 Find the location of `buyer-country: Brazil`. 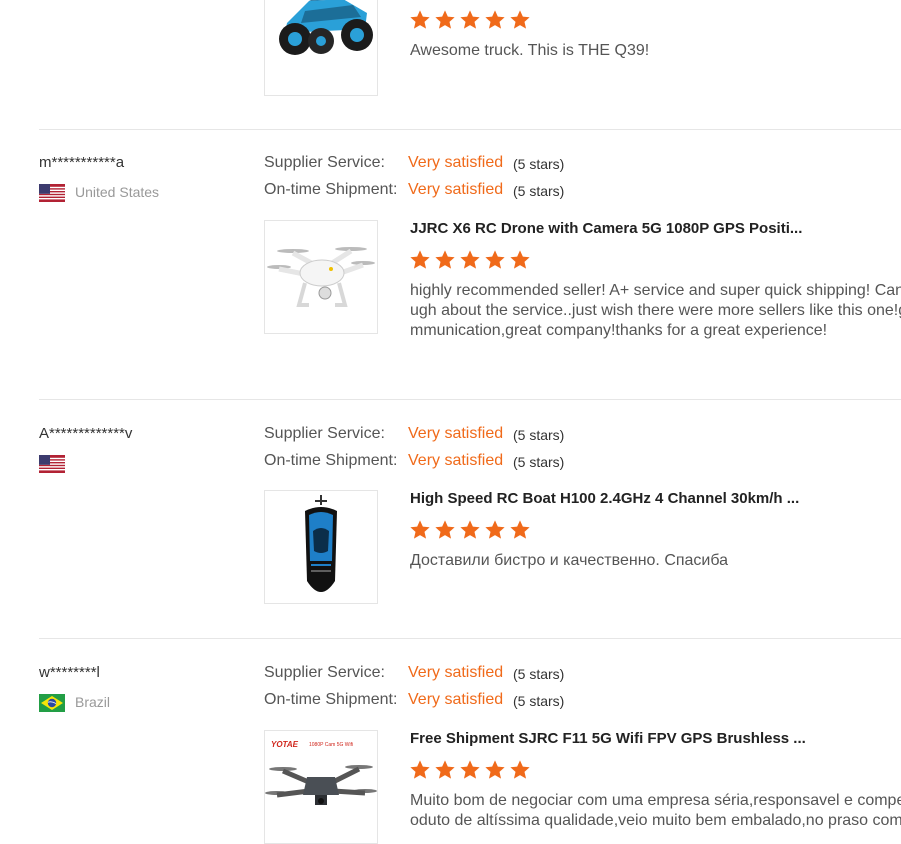

buyer-country: Brazil is located at coordinates (93, 702).